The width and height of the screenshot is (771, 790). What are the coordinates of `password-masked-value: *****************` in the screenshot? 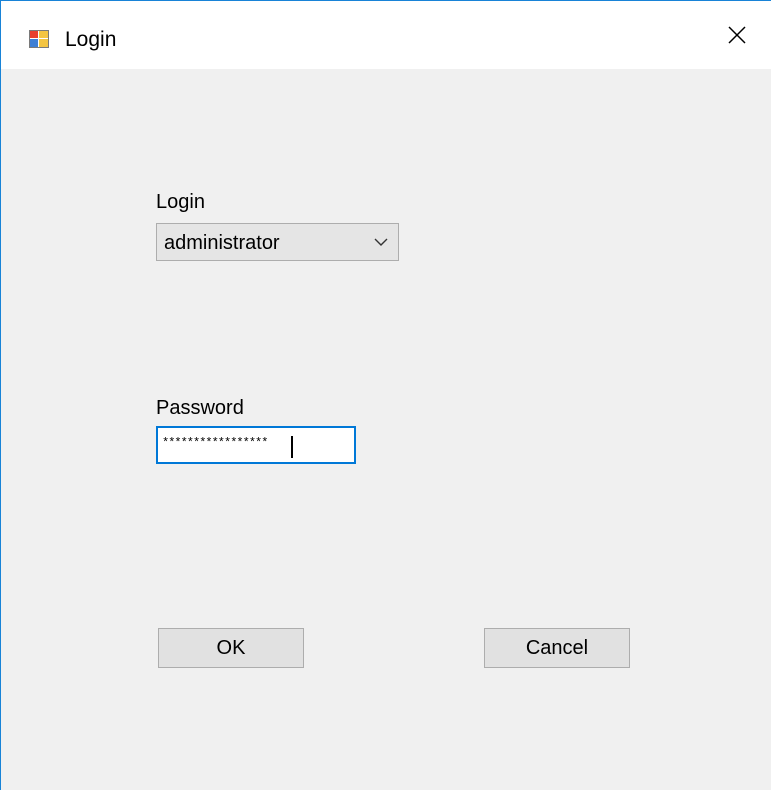 It's located at (215, 443).